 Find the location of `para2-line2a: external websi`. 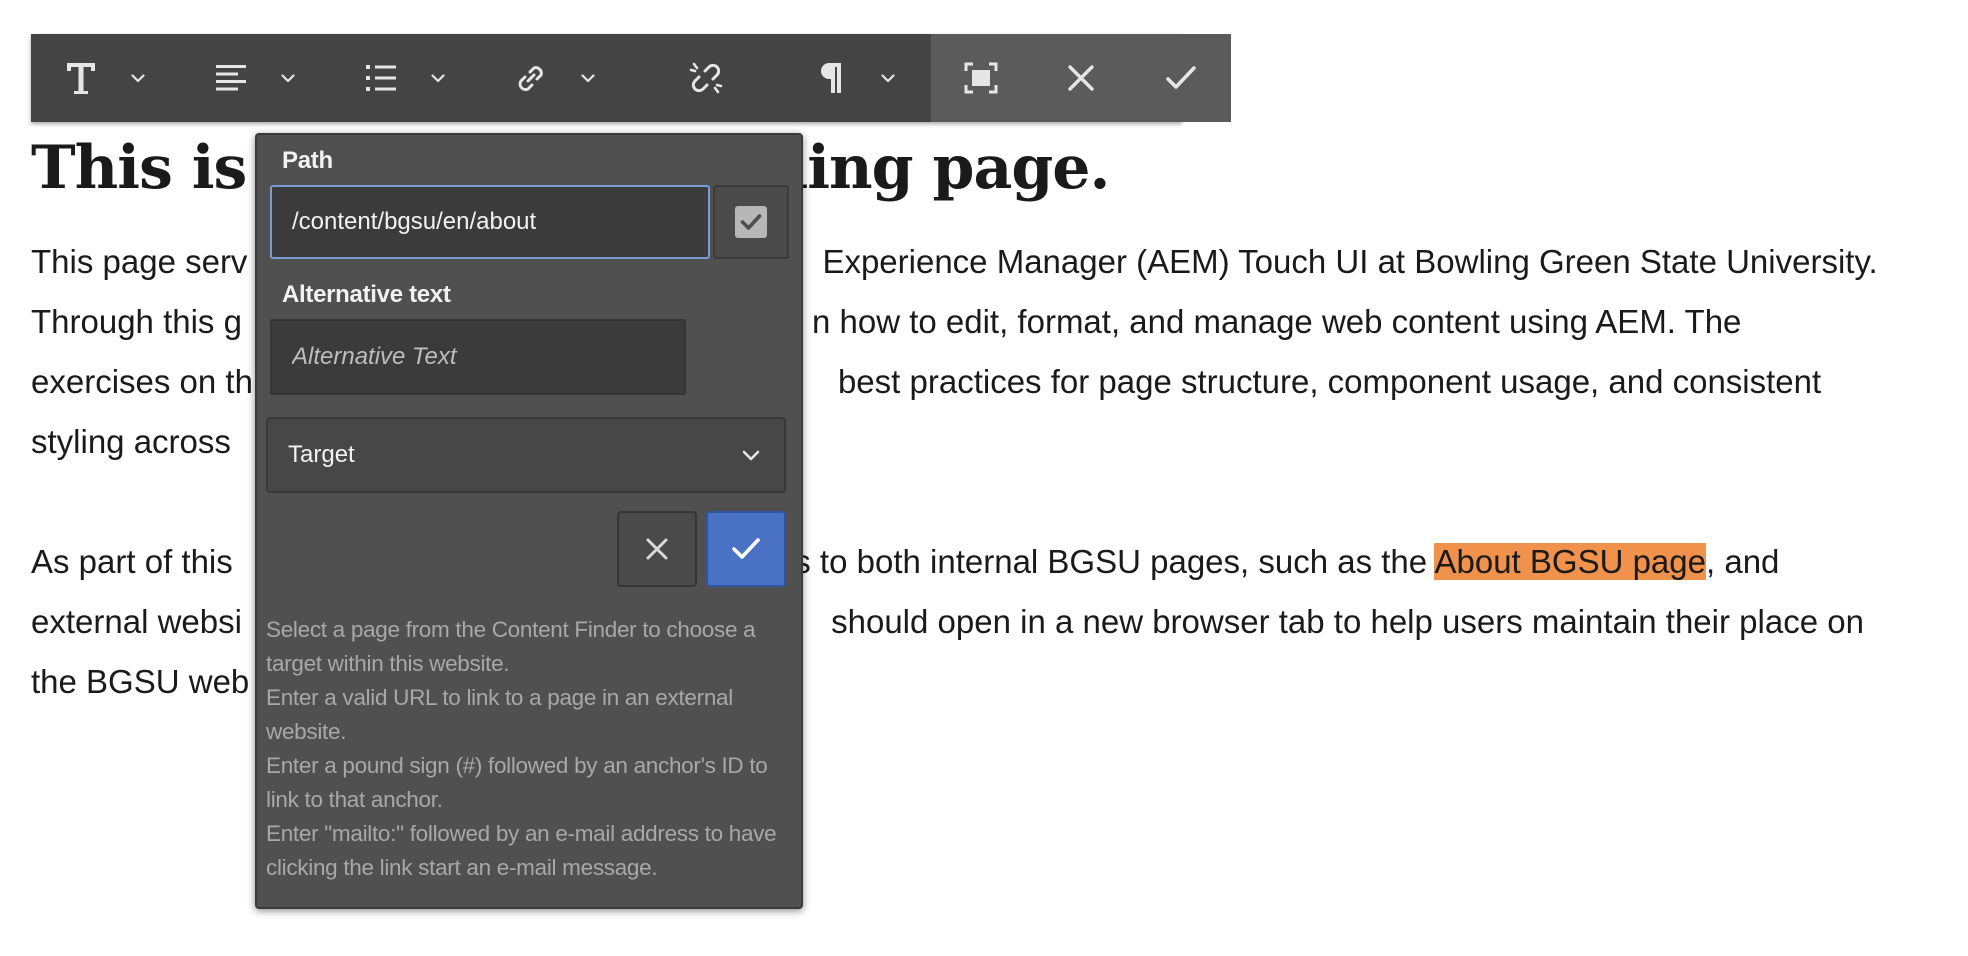

para2-line2a: external websi is located at coordinates (136, 621).